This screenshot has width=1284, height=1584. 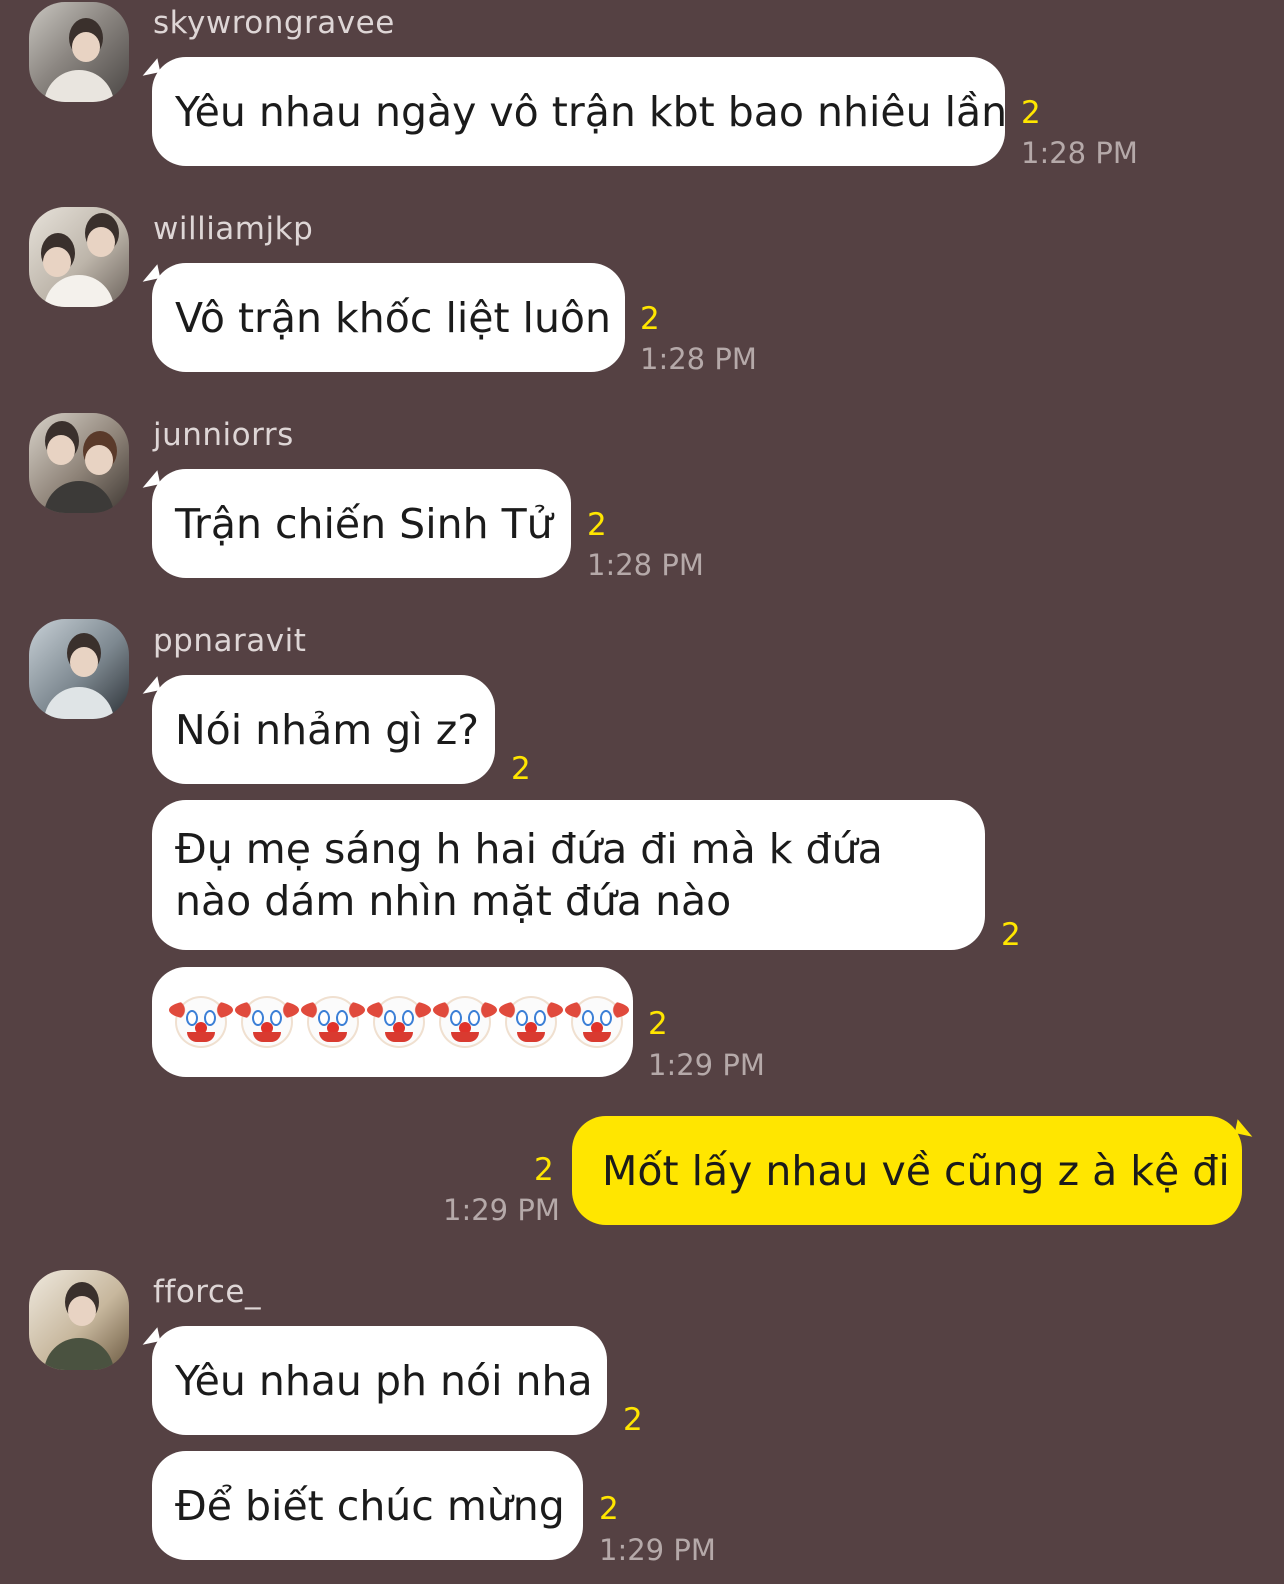 I want to click on avatar-williamjkp, so click(x=79, y=257).